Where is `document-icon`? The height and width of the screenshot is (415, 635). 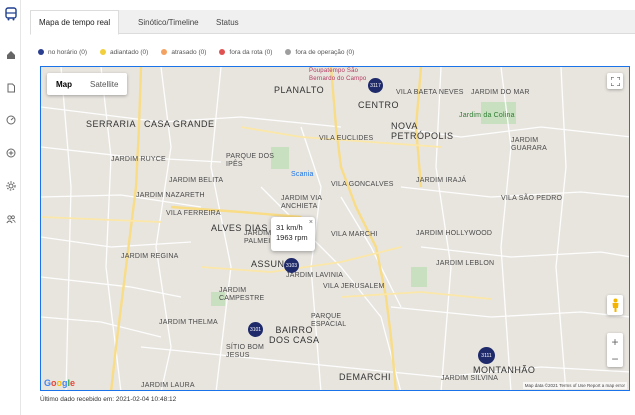 document-icon is located at coordinates (10, 87).